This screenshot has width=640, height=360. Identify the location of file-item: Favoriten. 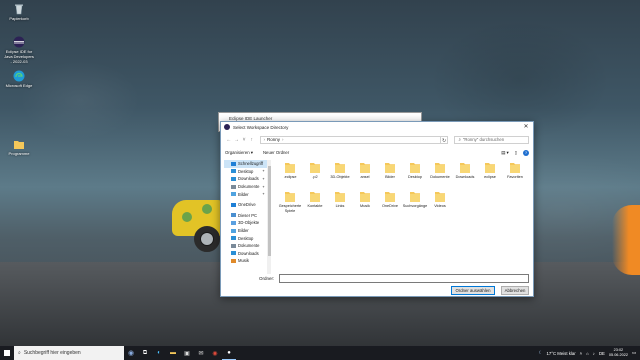
(515, 170).